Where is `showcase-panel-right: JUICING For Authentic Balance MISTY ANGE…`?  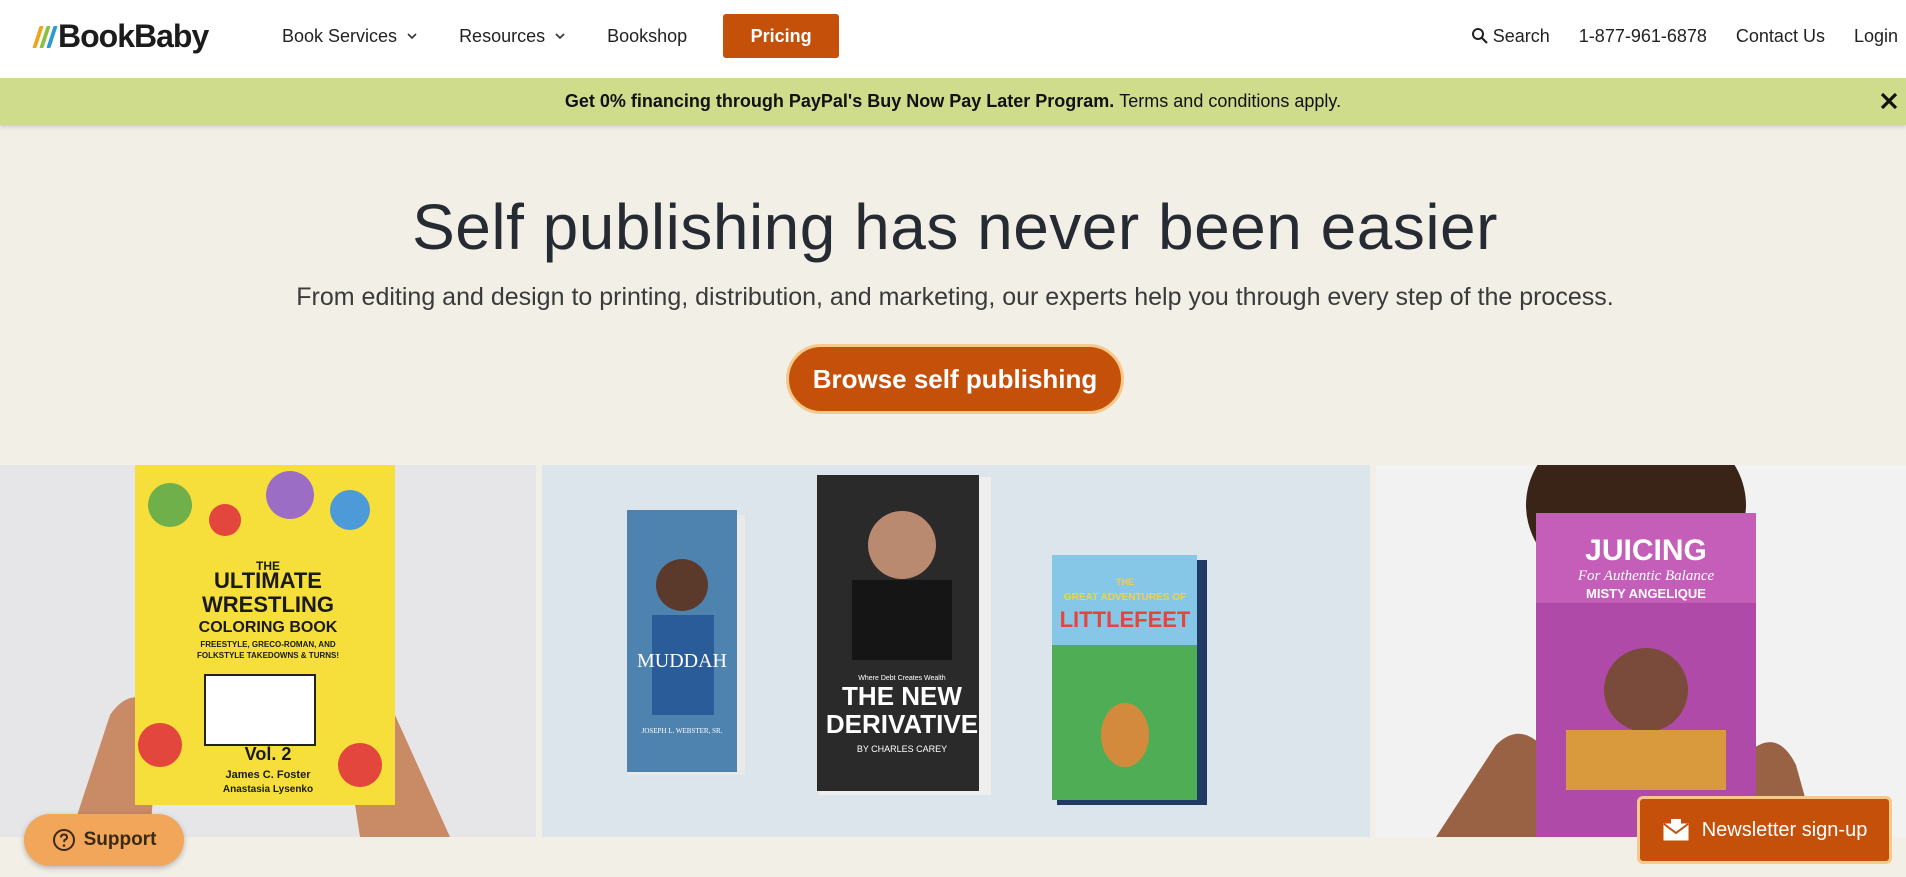 showcase-panel-right: JUICING For Authentic Balance MISTY ANGE… is located at coordinates (1641, 651).